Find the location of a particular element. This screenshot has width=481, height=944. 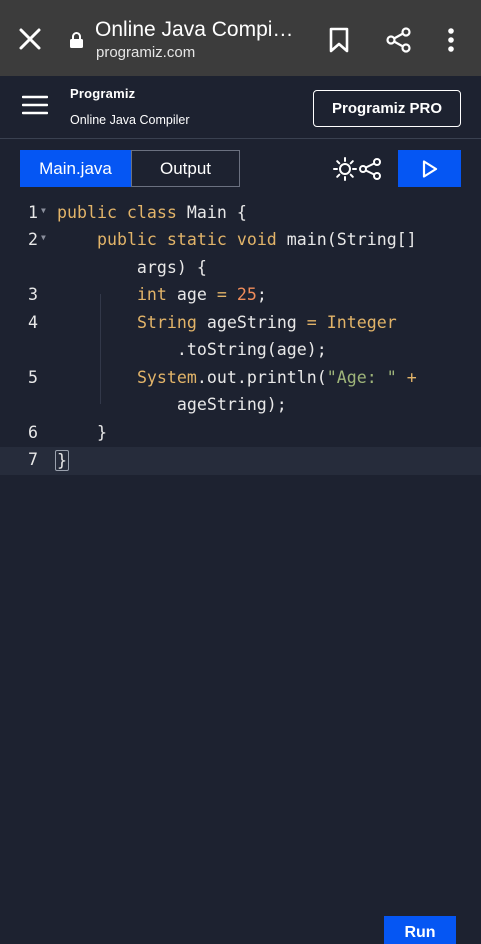

code-text: System.out.println("Age: " + is located at coordinates (276, 377).